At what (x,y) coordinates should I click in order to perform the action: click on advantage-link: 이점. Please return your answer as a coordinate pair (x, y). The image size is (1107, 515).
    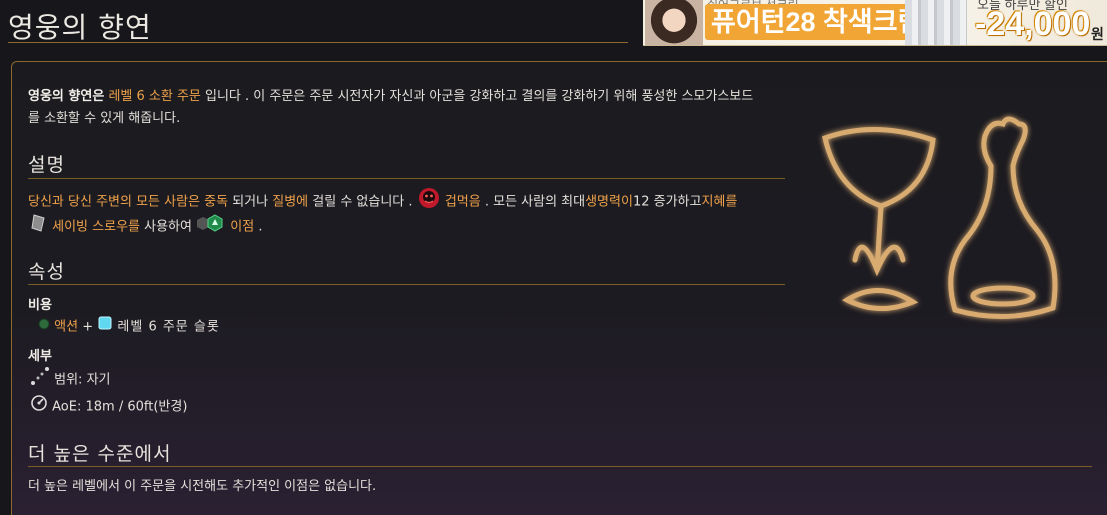
    Looking at the image, I should click on (242, 227).